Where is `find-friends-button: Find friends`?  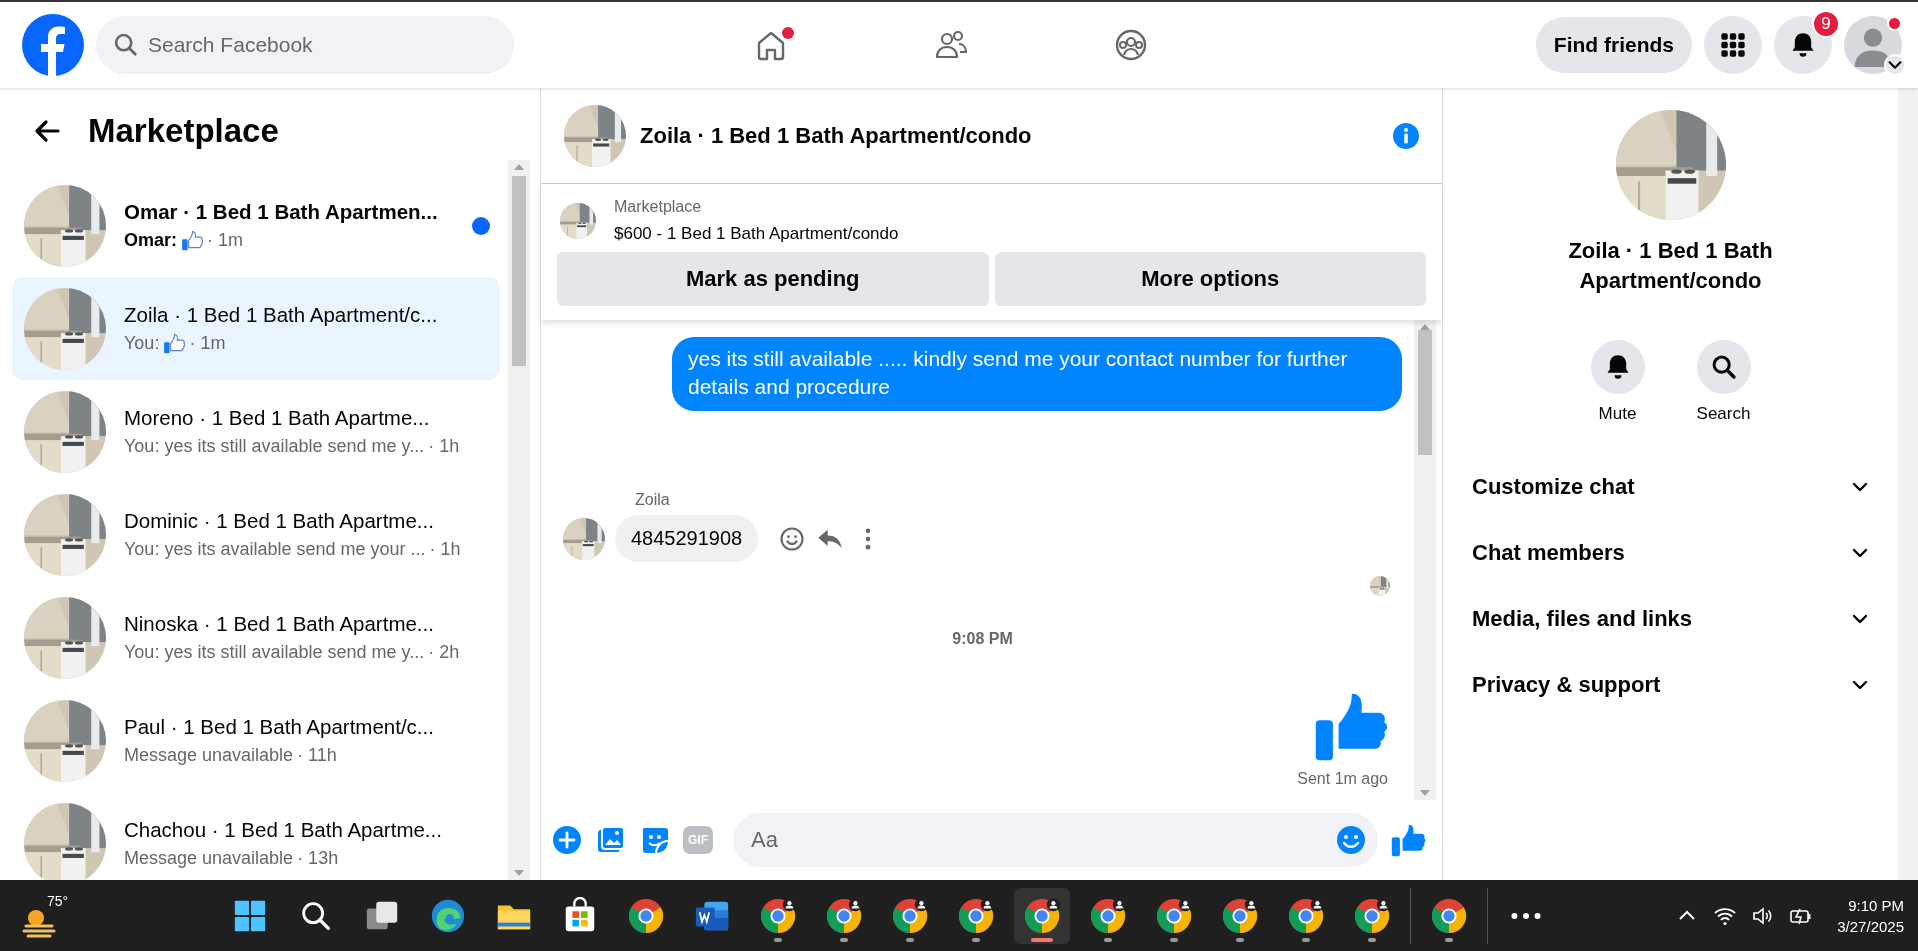
find-friends-button: Find friends is located at coordinates (1613, 45).